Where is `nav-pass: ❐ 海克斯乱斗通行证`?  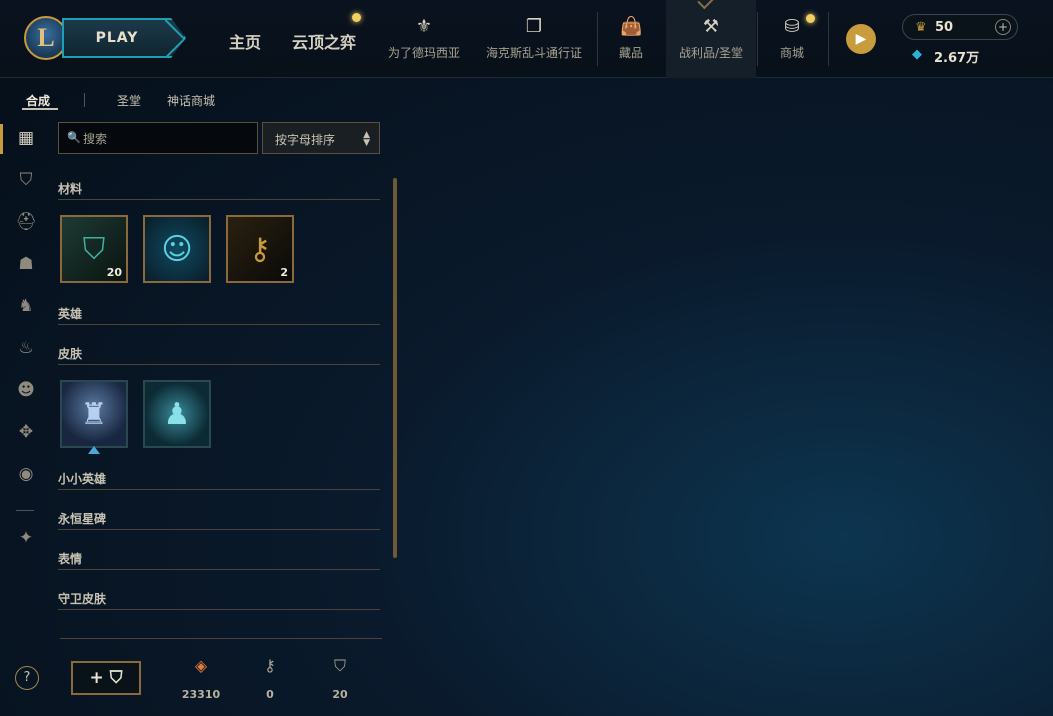 nav-pass: ❐ 海克斯乱斗通行证 is located at coordinates (534, 44).